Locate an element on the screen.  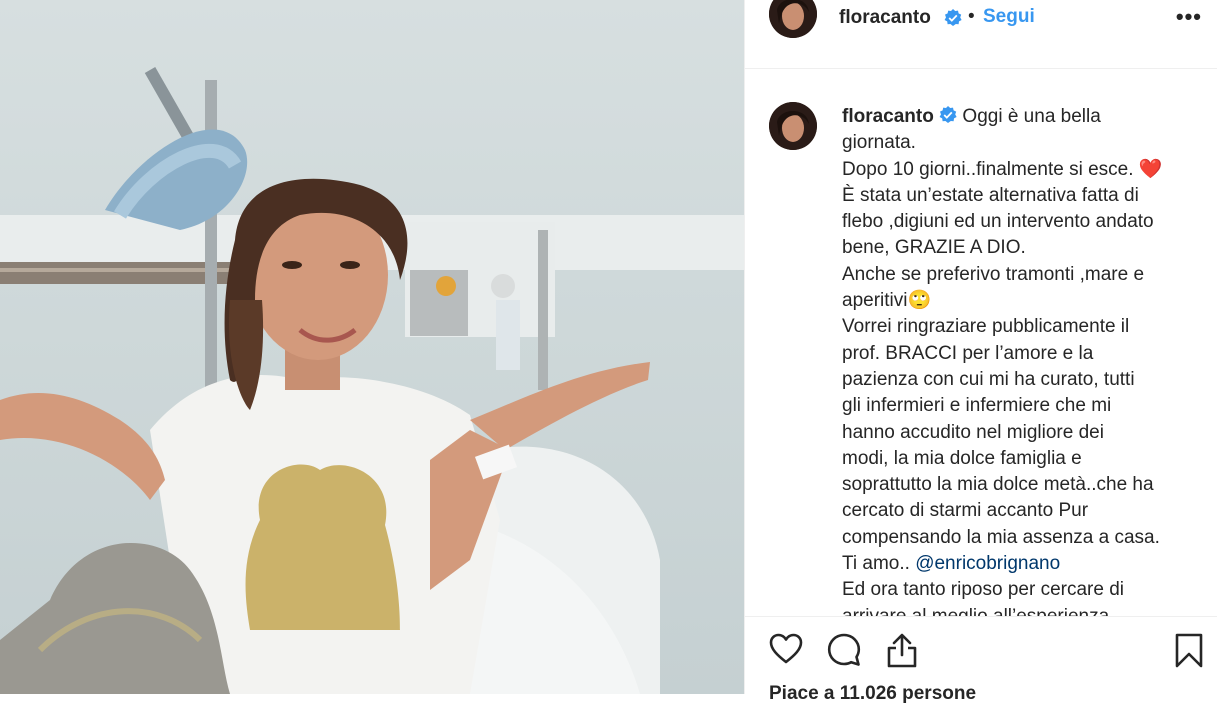
caption-line: compensando la mia assenza a casa. is located at coordinates (1001, 537).